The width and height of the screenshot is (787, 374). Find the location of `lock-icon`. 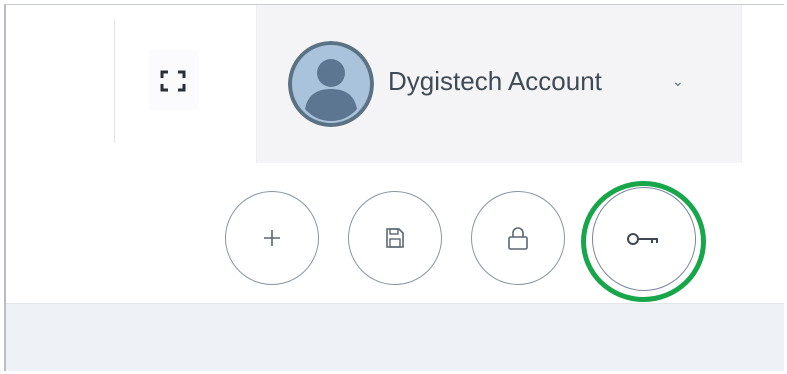

lock-icon is located at coordinates (518, 238).